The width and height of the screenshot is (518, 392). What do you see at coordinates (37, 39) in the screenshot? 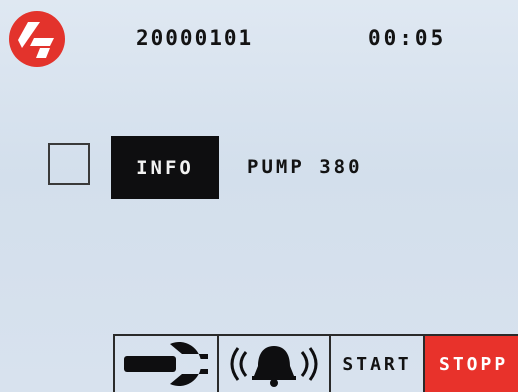
I see `brand-logo-icon` at bounding box center [37, 39].